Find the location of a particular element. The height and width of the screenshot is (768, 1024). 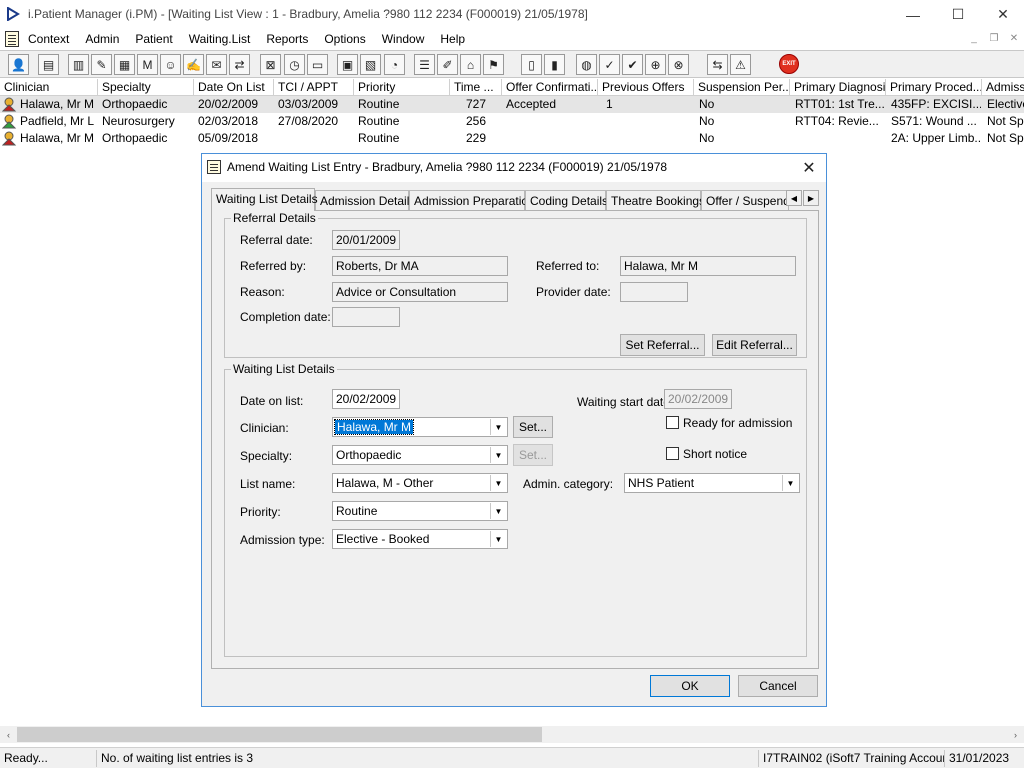

dialog-close-icon: ✕ is located at coordinates (809, 168).